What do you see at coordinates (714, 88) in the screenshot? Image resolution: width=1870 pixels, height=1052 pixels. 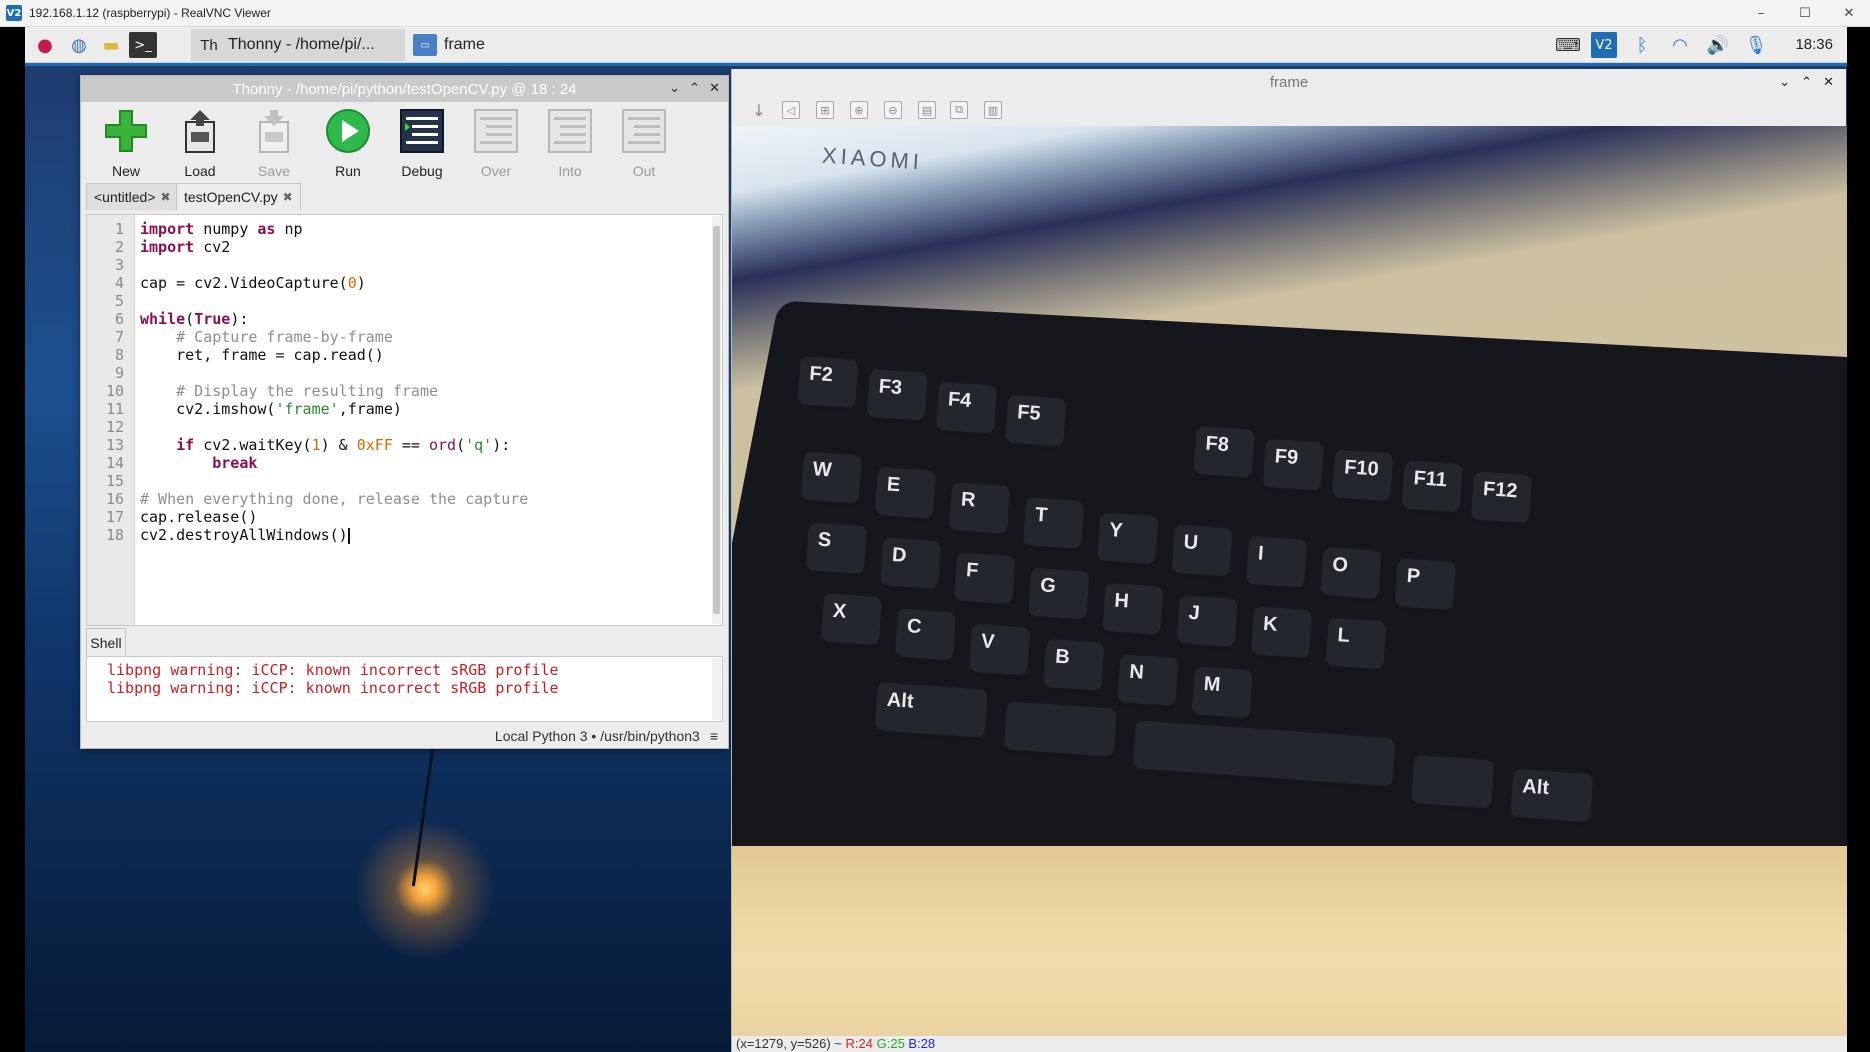 I see `thonny-close-icon: ✕` at bounding box center [714, 88].